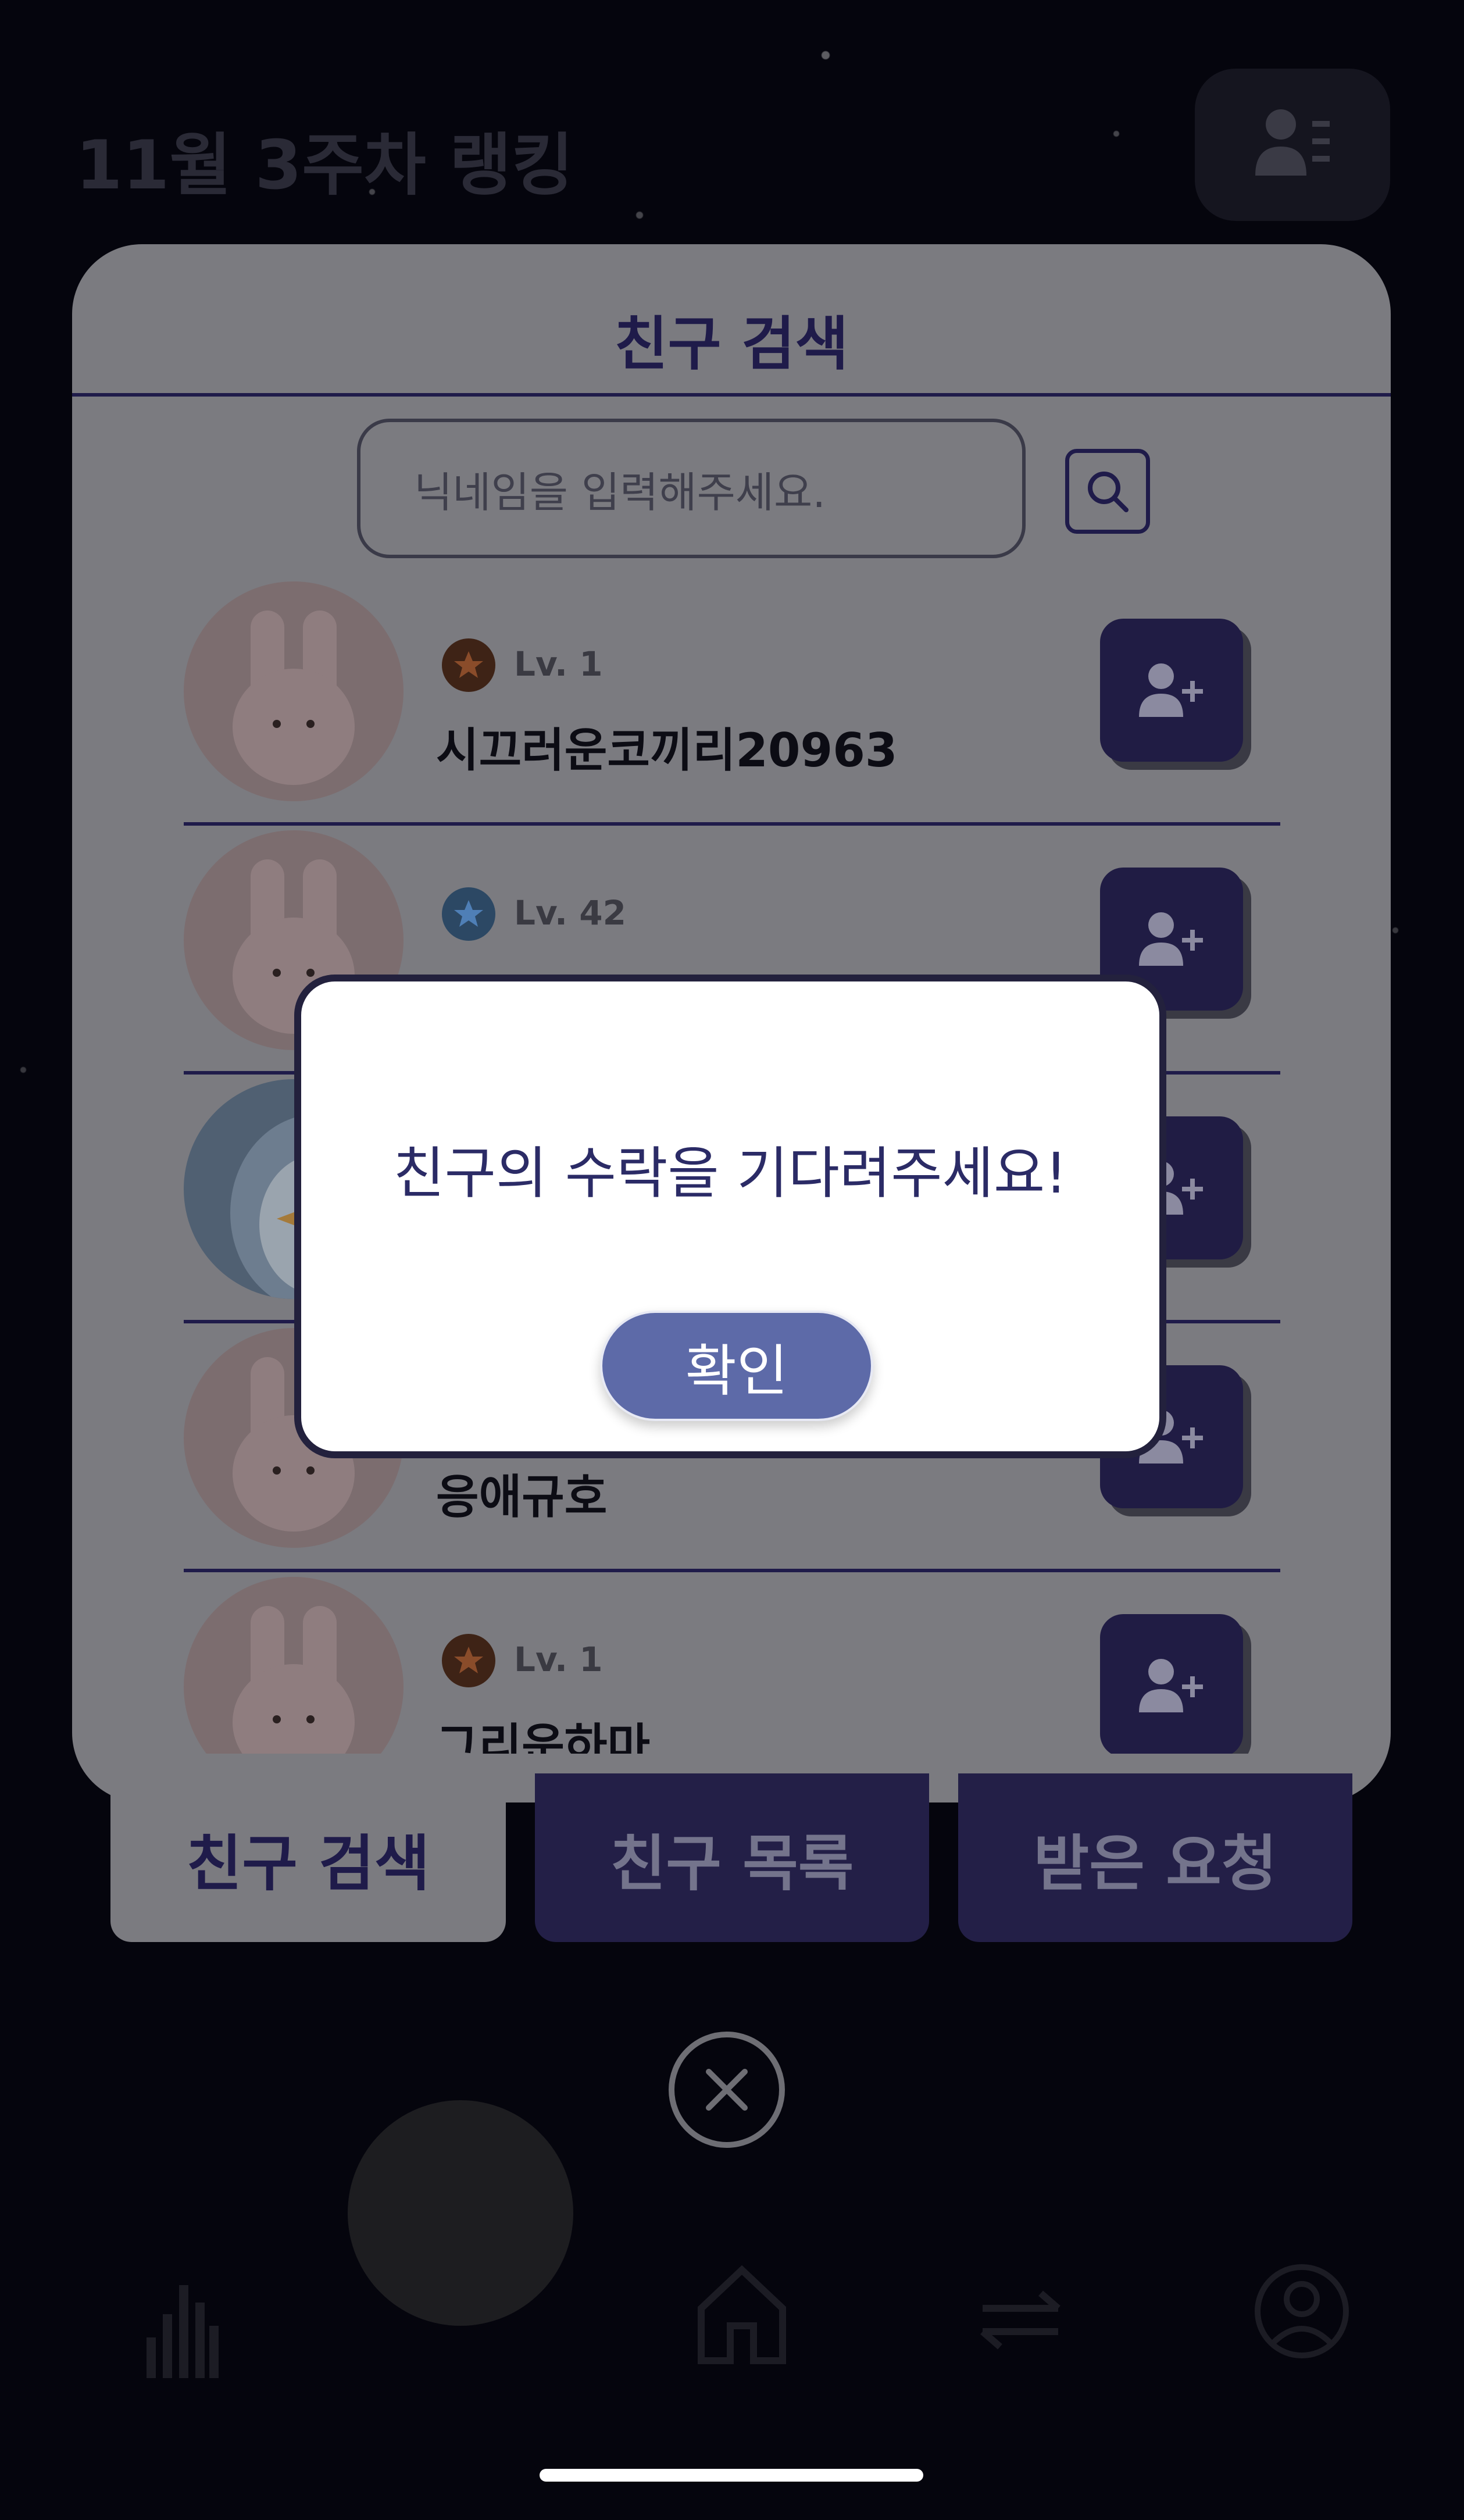 Image resolution: width=1464 pixels, height=2520 pixels. Describe the element at coordinates (469, 914) in the screenshot. I see `blue-star-badge-icon` at that location.